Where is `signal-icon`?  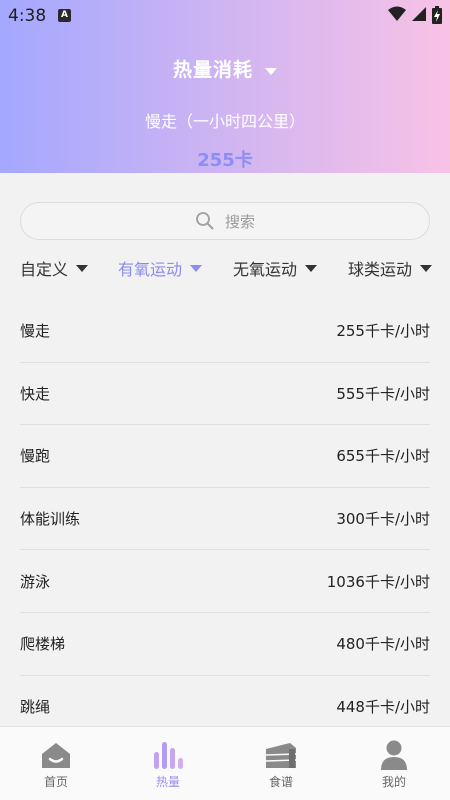 signal-icon is located at coordinates (418, 14).